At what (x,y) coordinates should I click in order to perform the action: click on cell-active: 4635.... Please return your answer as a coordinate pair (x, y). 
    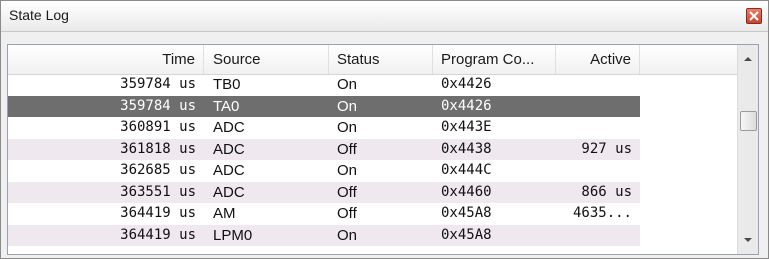
    Looking at the image, I should click on (602, 213).